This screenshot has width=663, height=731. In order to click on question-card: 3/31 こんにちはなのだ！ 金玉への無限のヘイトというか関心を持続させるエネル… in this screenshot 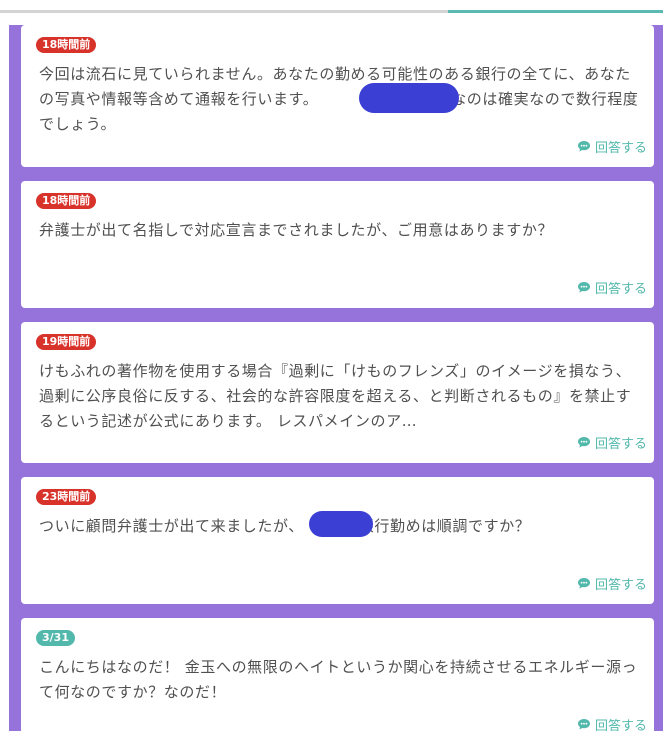, I will do `click(337, 674)`.